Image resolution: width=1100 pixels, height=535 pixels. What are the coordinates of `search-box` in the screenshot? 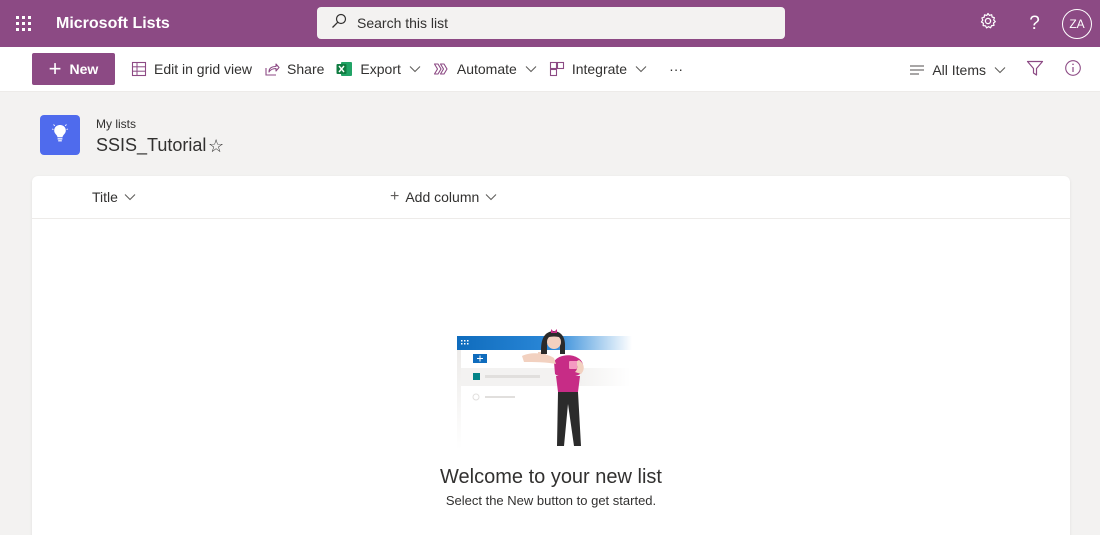 It's located at (551, 23).